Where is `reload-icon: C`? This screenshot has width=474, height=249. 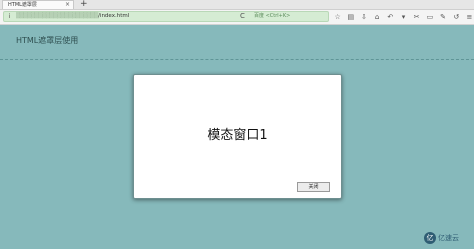 reload-icon: C is located at coordinates (242, 16).